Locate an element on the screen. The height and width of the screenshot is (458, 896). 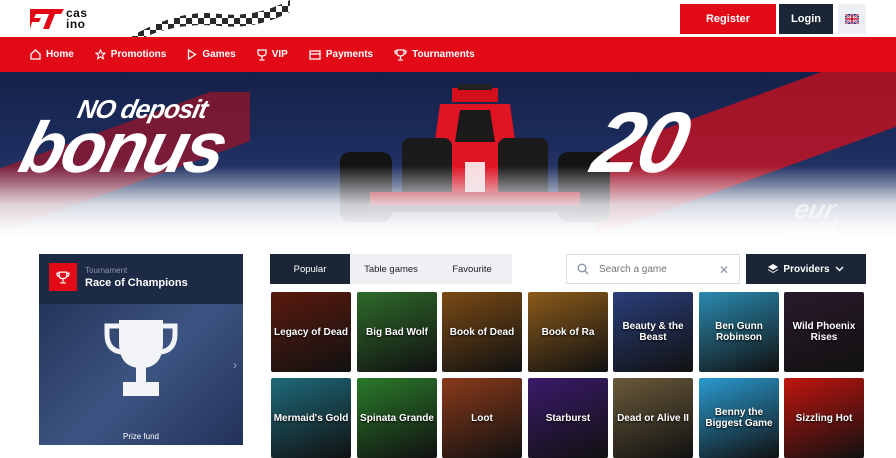
tournament-badge is located at coordinates (63, 277).